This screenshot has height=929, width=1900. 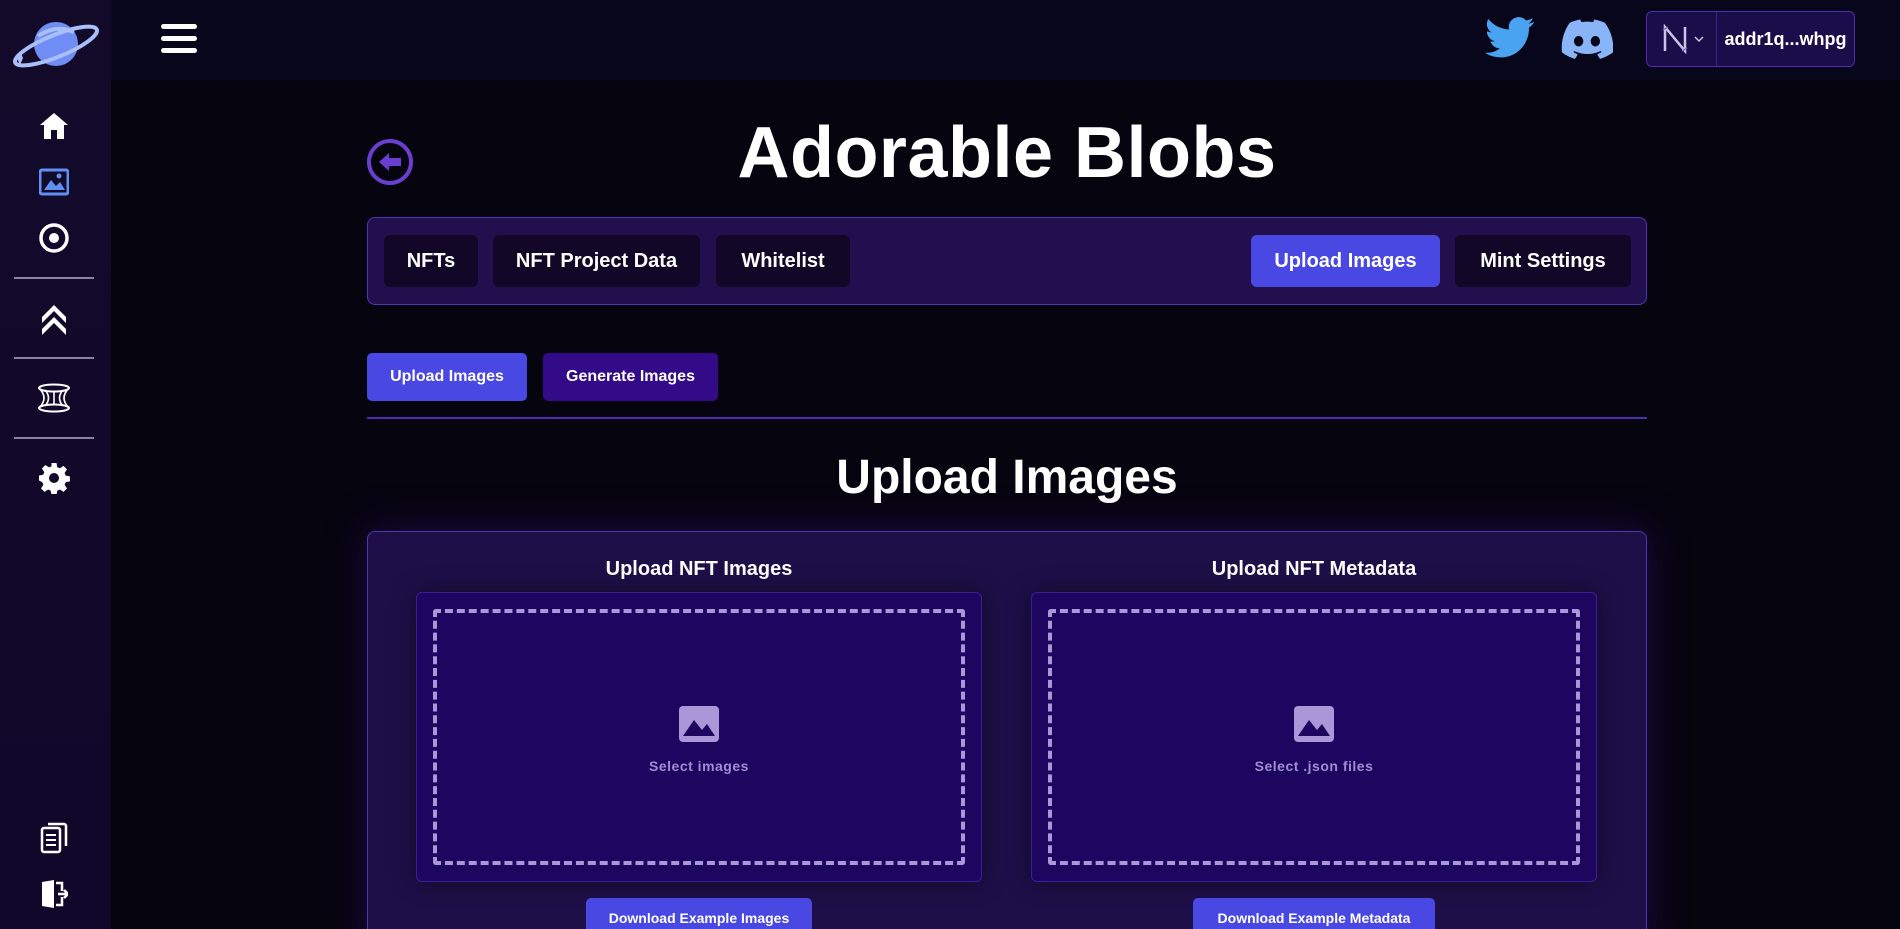 I want to click on sidebar, so click(x=55, y=464).